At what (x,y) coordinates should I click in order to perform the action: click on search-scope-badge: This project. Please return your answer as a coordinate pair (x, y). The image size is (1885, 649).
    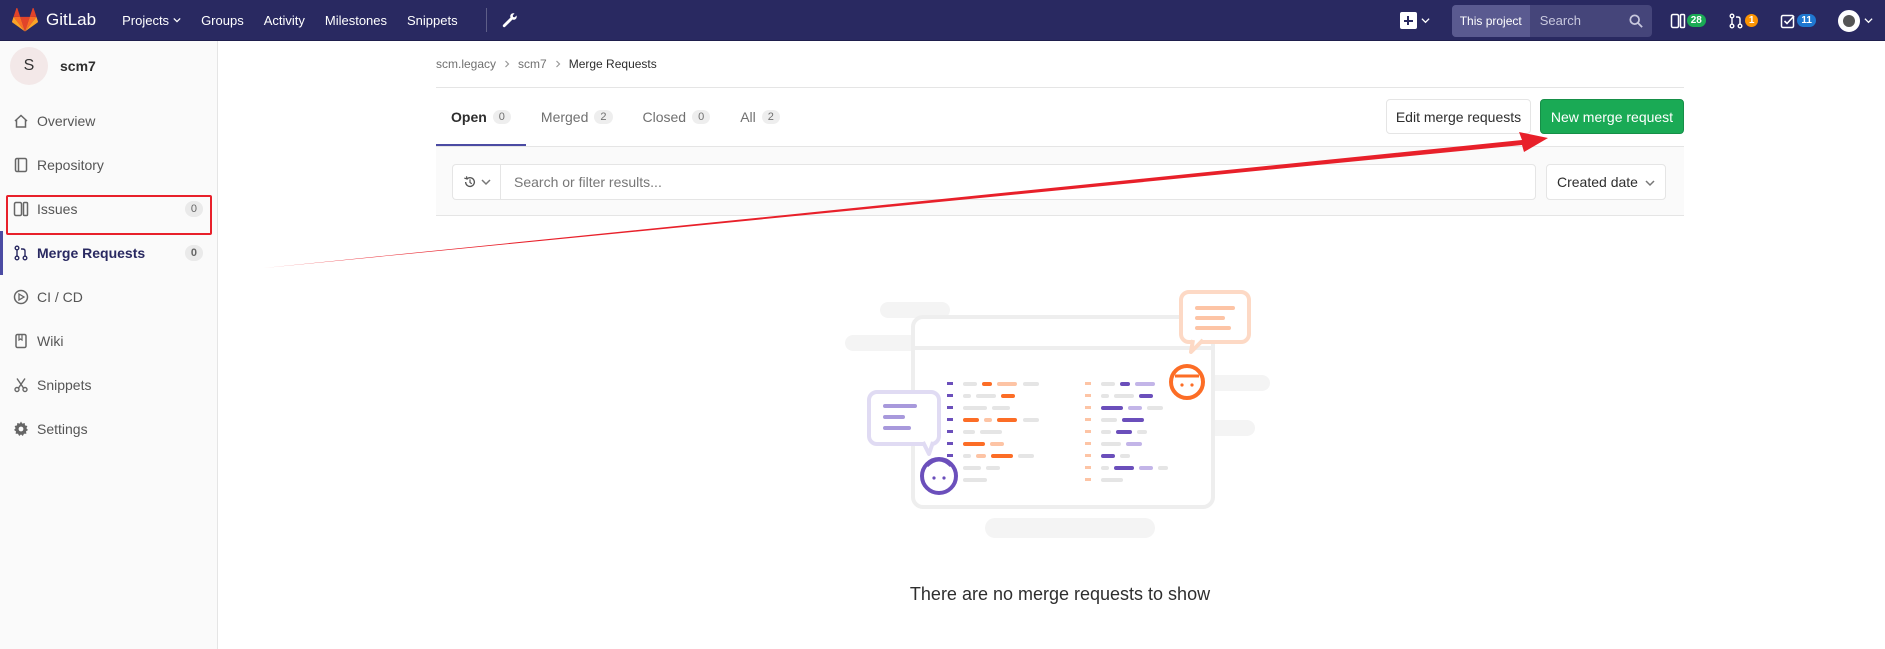
    Looking at the image, I should click on (1490, 20).